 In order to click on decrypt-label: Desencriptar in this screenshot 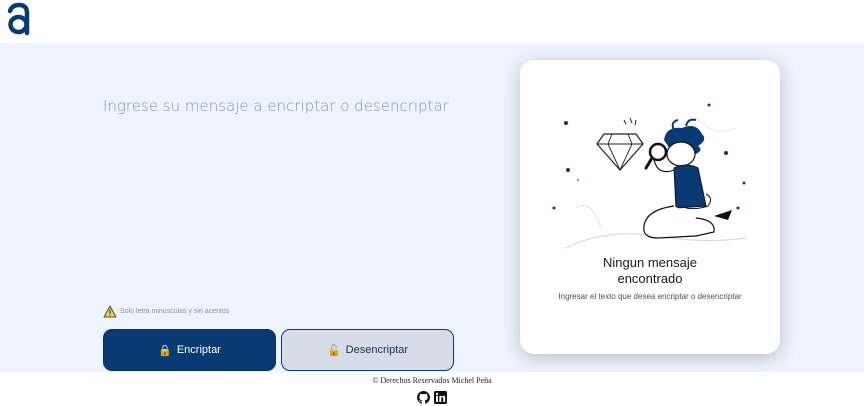, I will do `click(377, 350)`.